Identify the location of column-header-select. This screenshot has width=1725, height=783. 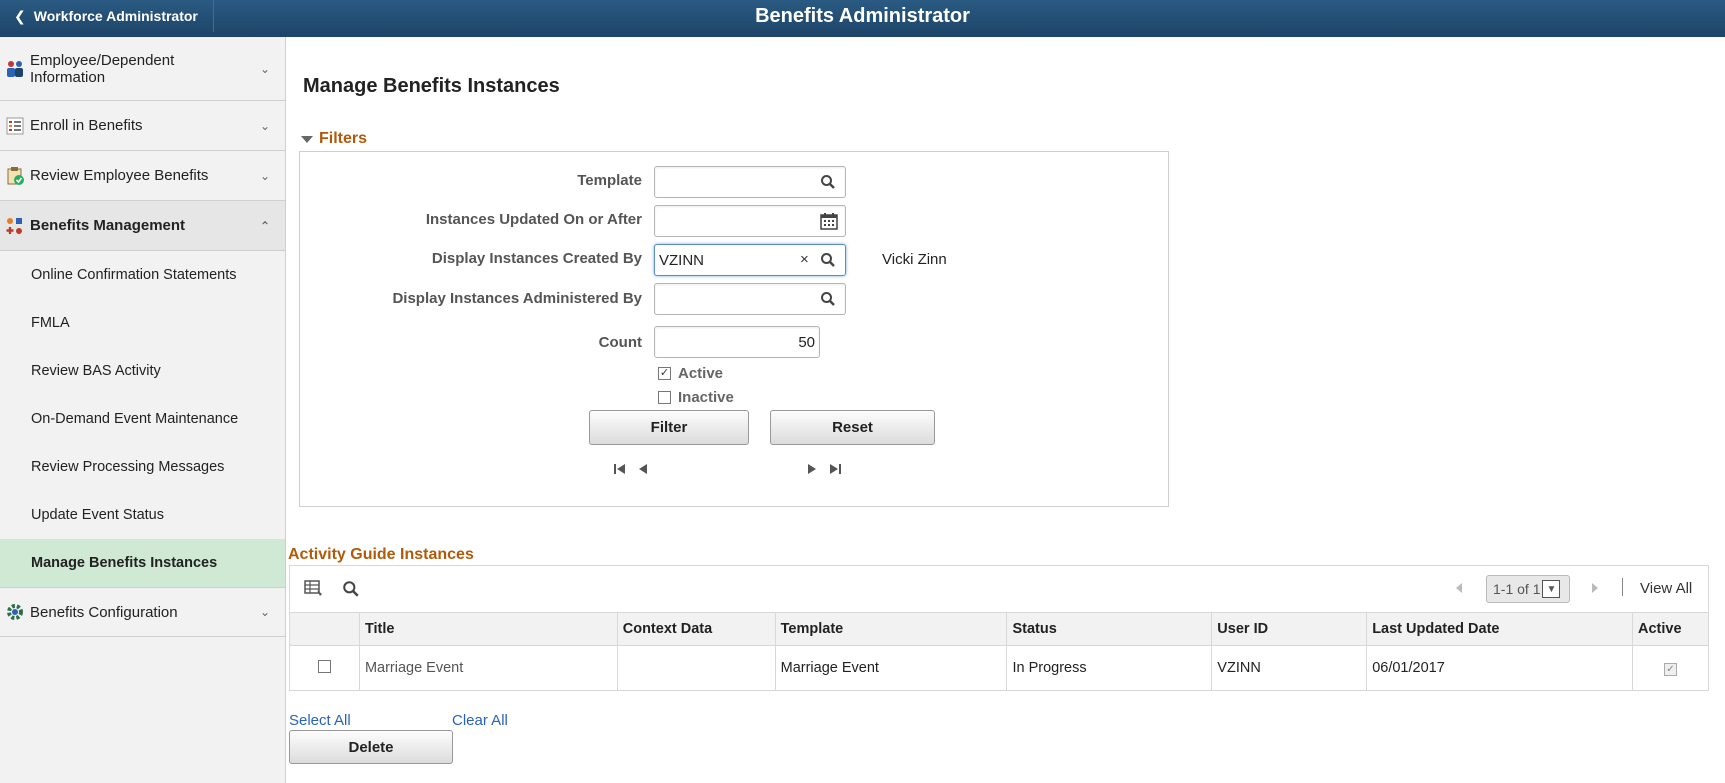
(324, 629).